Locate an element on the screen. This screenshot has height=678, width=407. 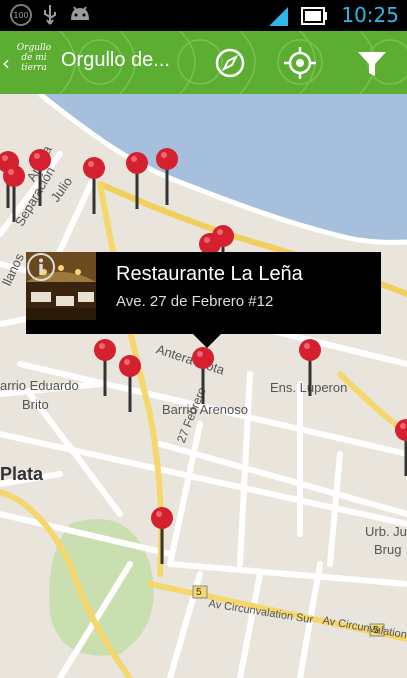
status-bar: 100 10:25 is located at coordinates (203, 15).